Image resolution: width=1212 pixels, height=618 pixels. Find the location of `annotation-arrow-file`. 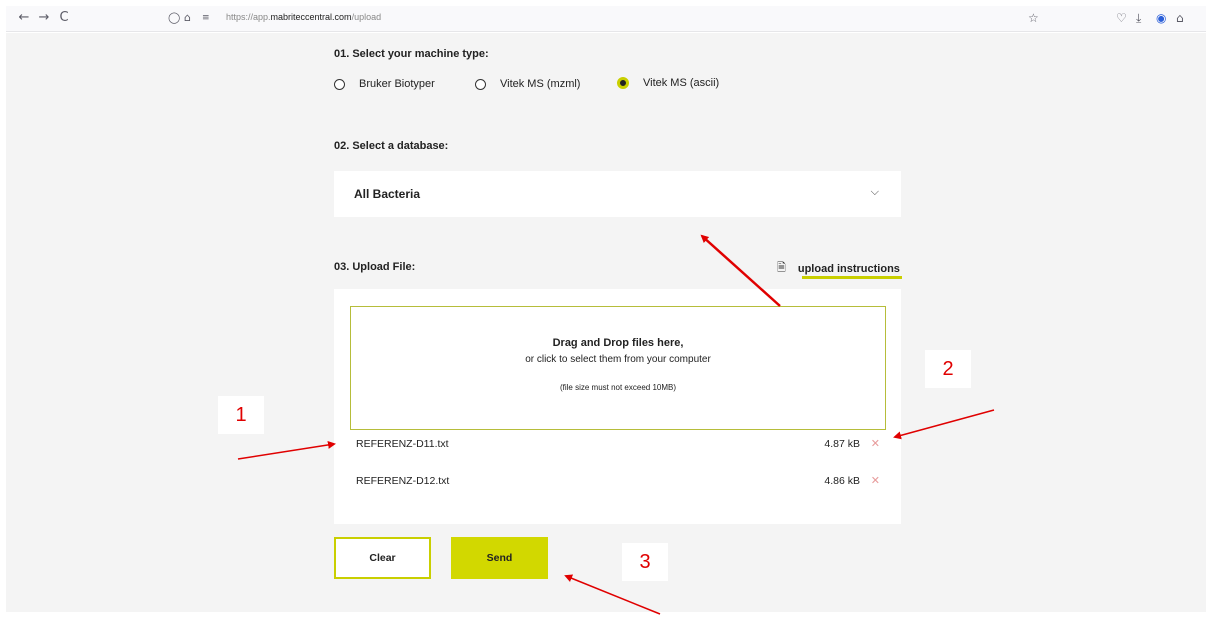

annotation-arrow-file is located at coordinates (286, 450).